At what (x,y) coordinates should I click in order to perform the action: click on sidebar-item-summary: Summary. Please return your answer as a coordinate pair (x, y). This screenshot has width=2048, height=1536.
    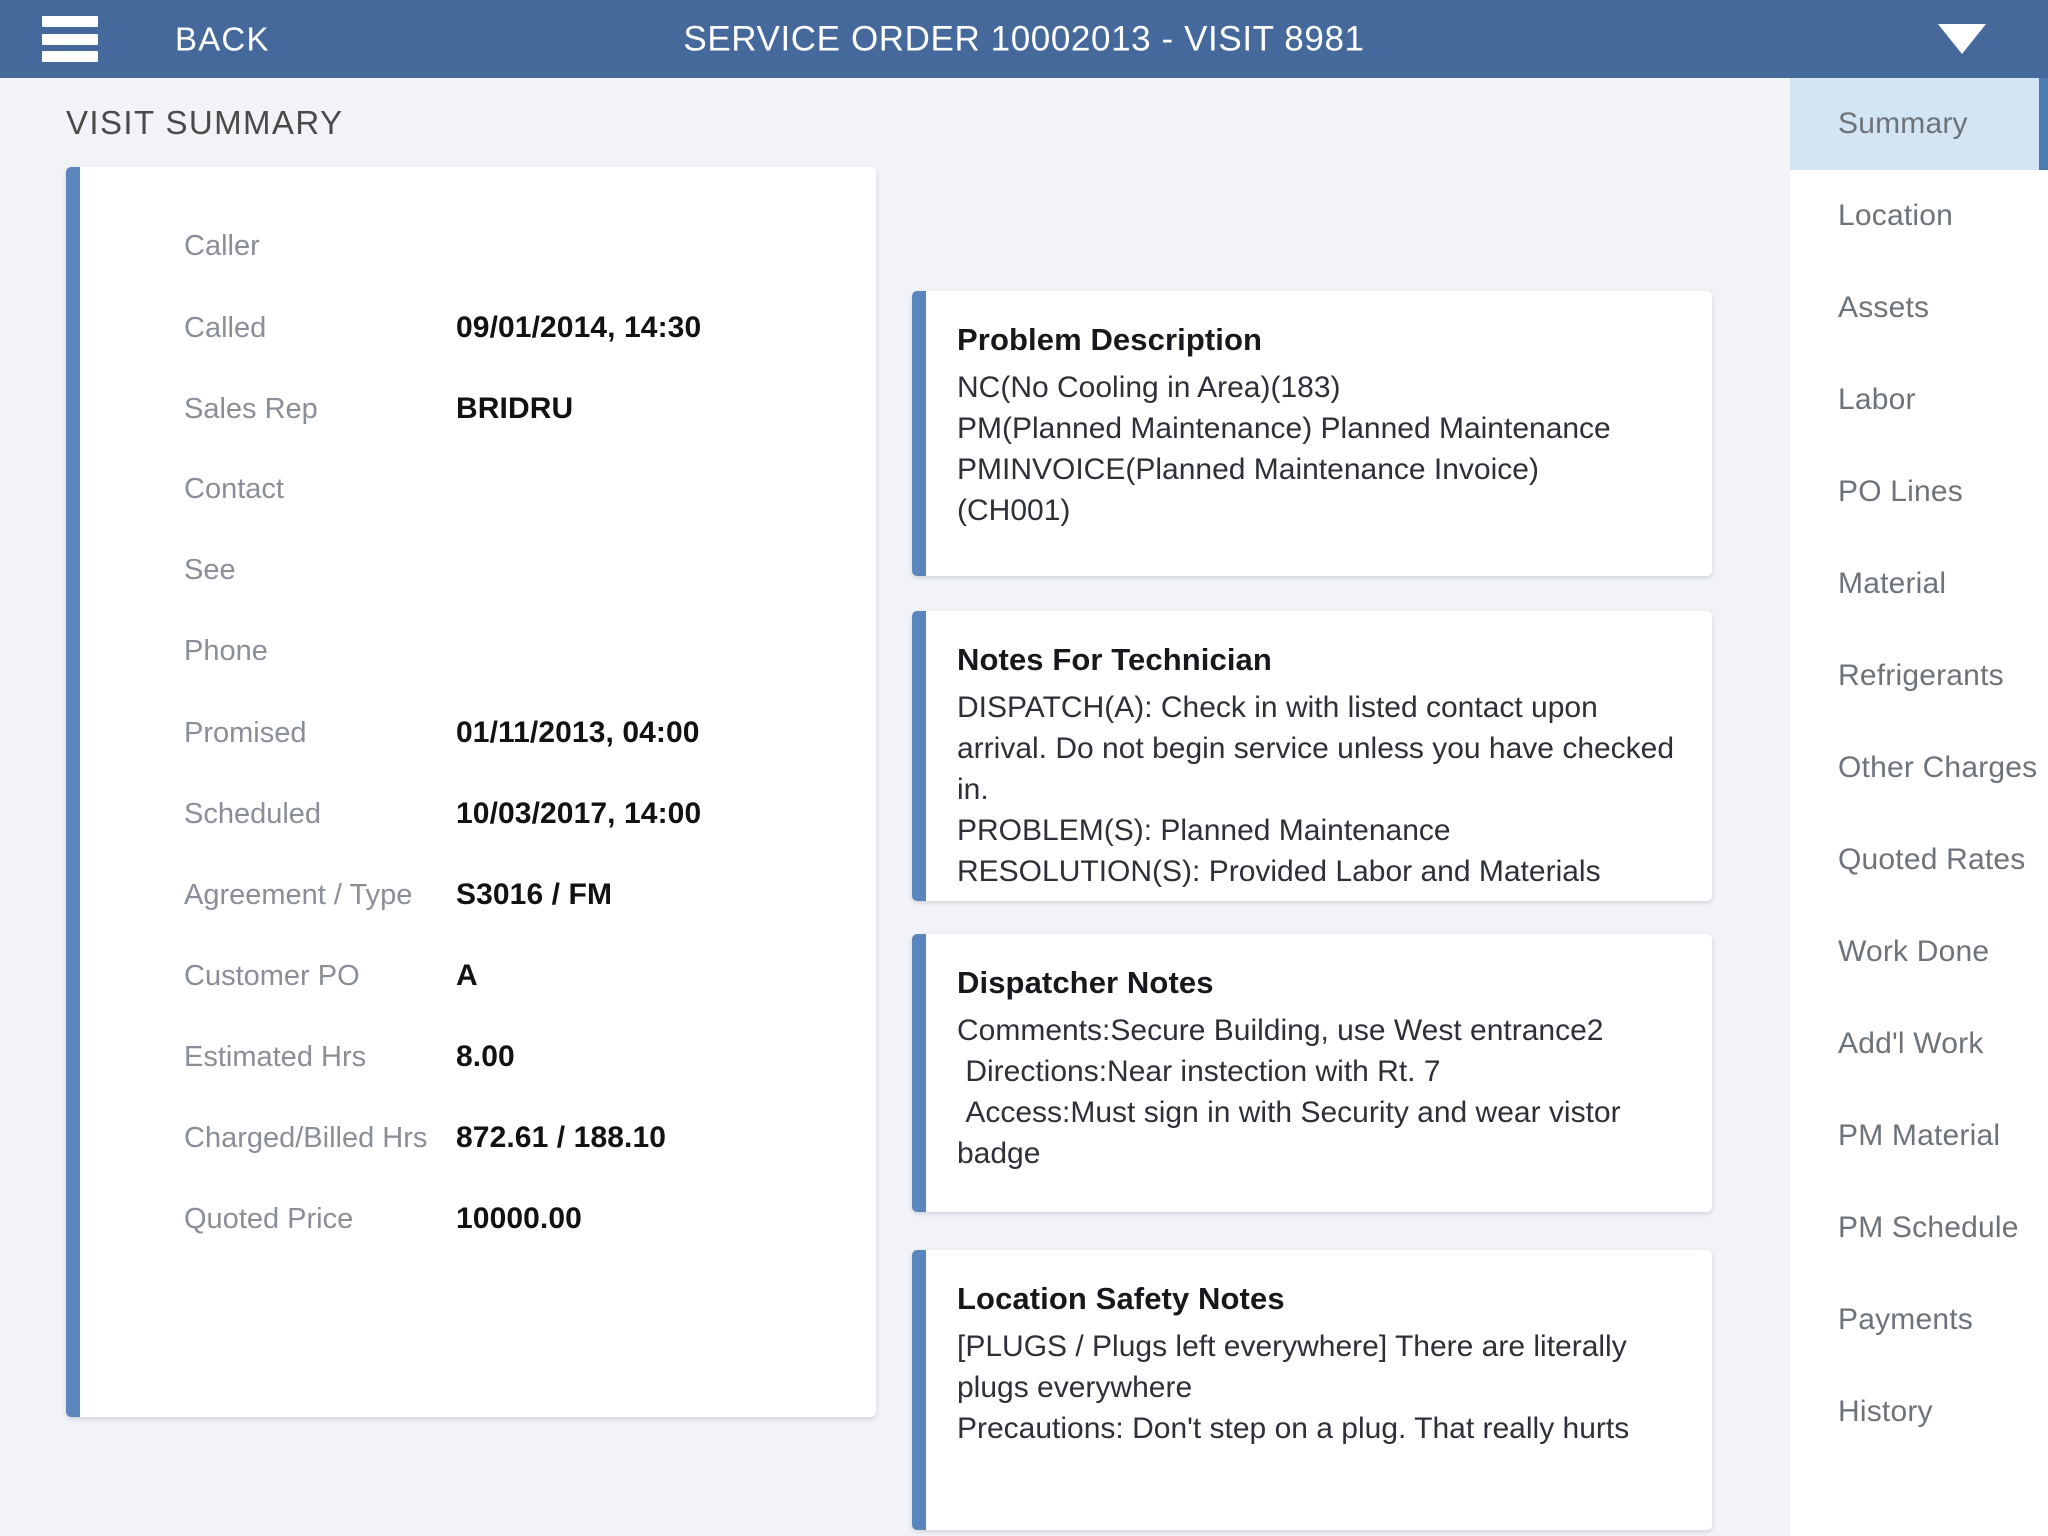
    Looking at the image, I should click on (1919, 124).